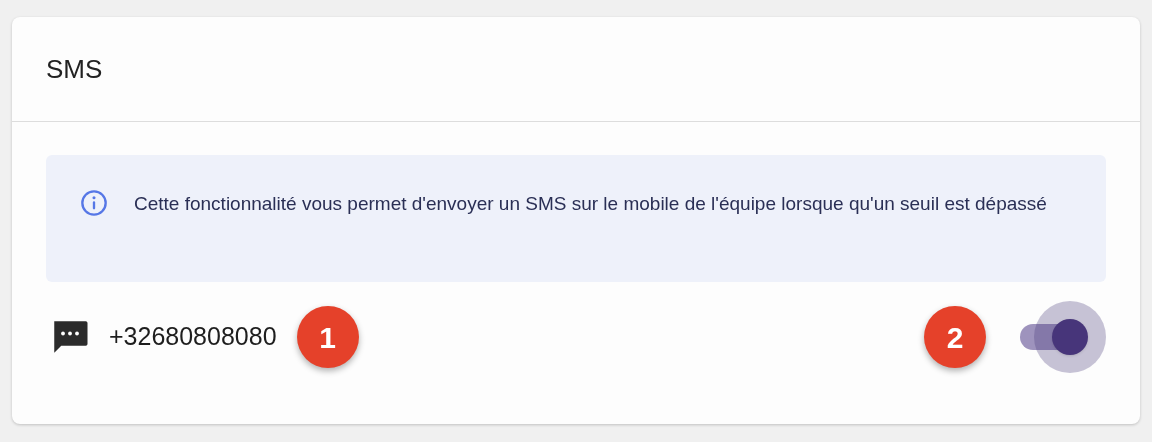 The image size is (1152, 442). Describe the element at coordinates (327, 337) in the screenshot. I see `step-badge: 1` at that location.